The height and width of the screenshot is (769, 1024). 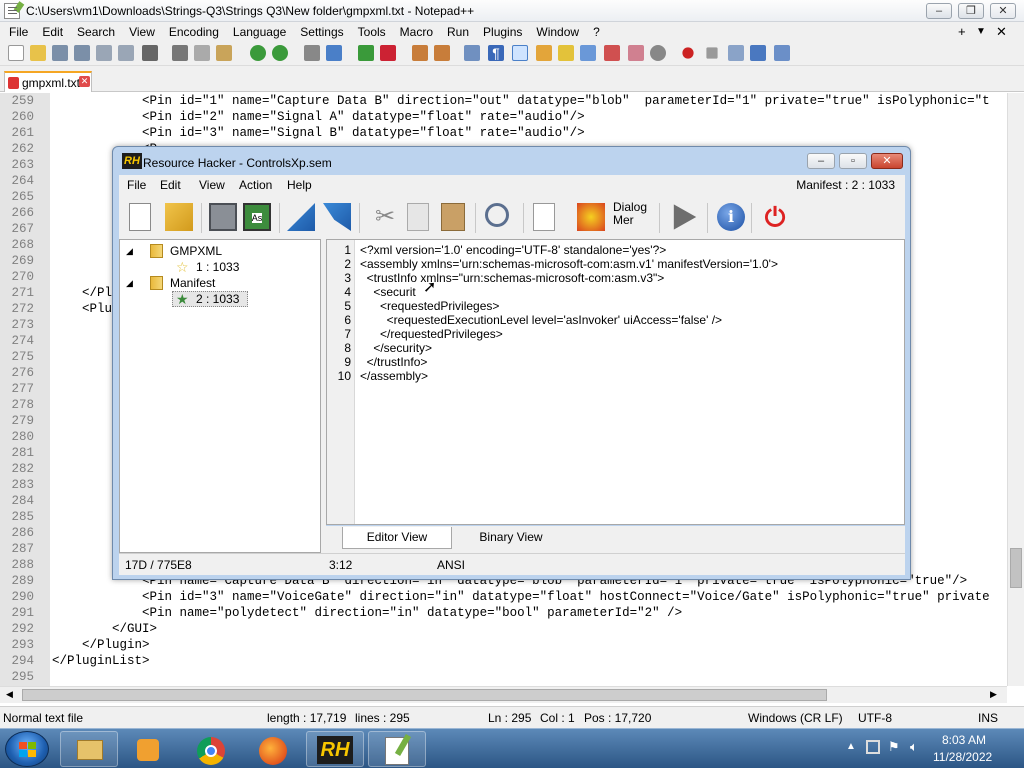 What do you see at coordinates (821, 161) in the screenshot?
I see `rh-minimize-button: –` at bounding box center [821, 161].